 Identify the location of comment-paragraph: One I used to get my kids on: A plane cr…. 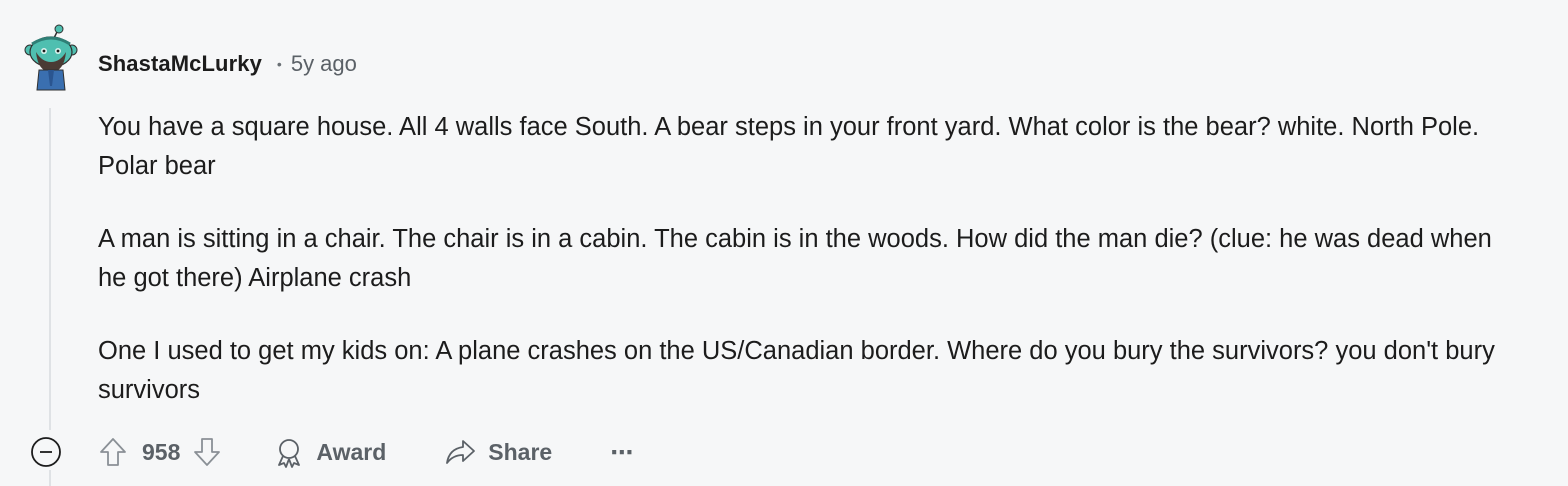
(796, 370).